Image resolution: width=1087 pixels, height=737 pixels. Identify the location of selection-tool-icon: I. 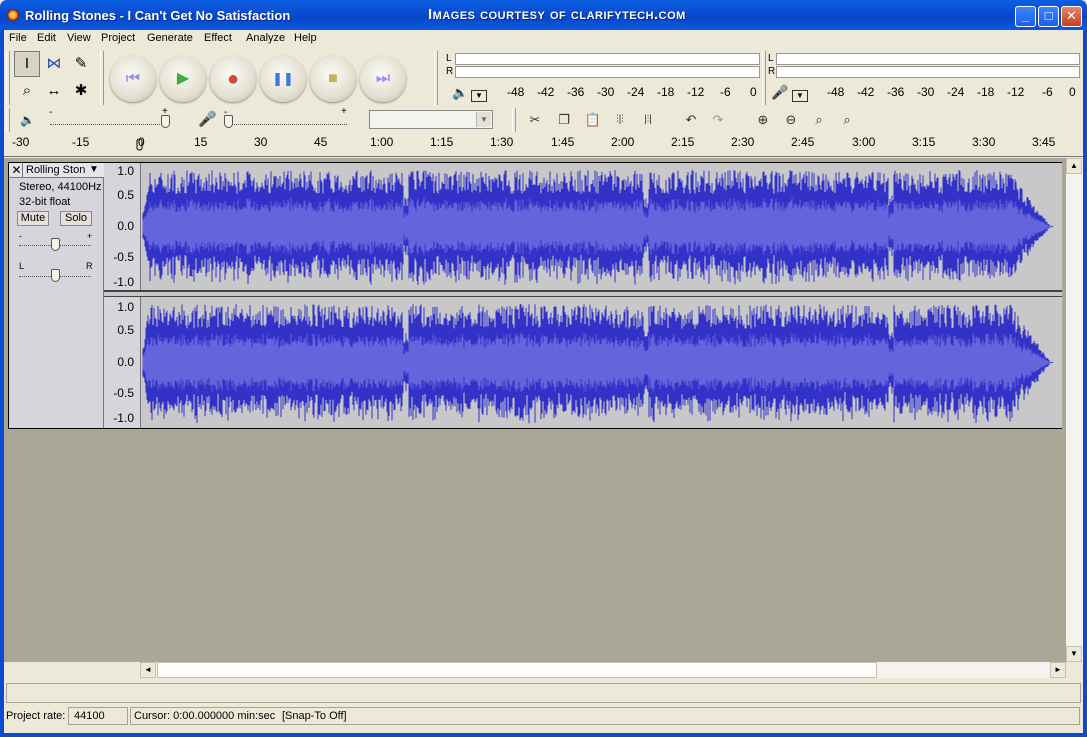
(27, 64).